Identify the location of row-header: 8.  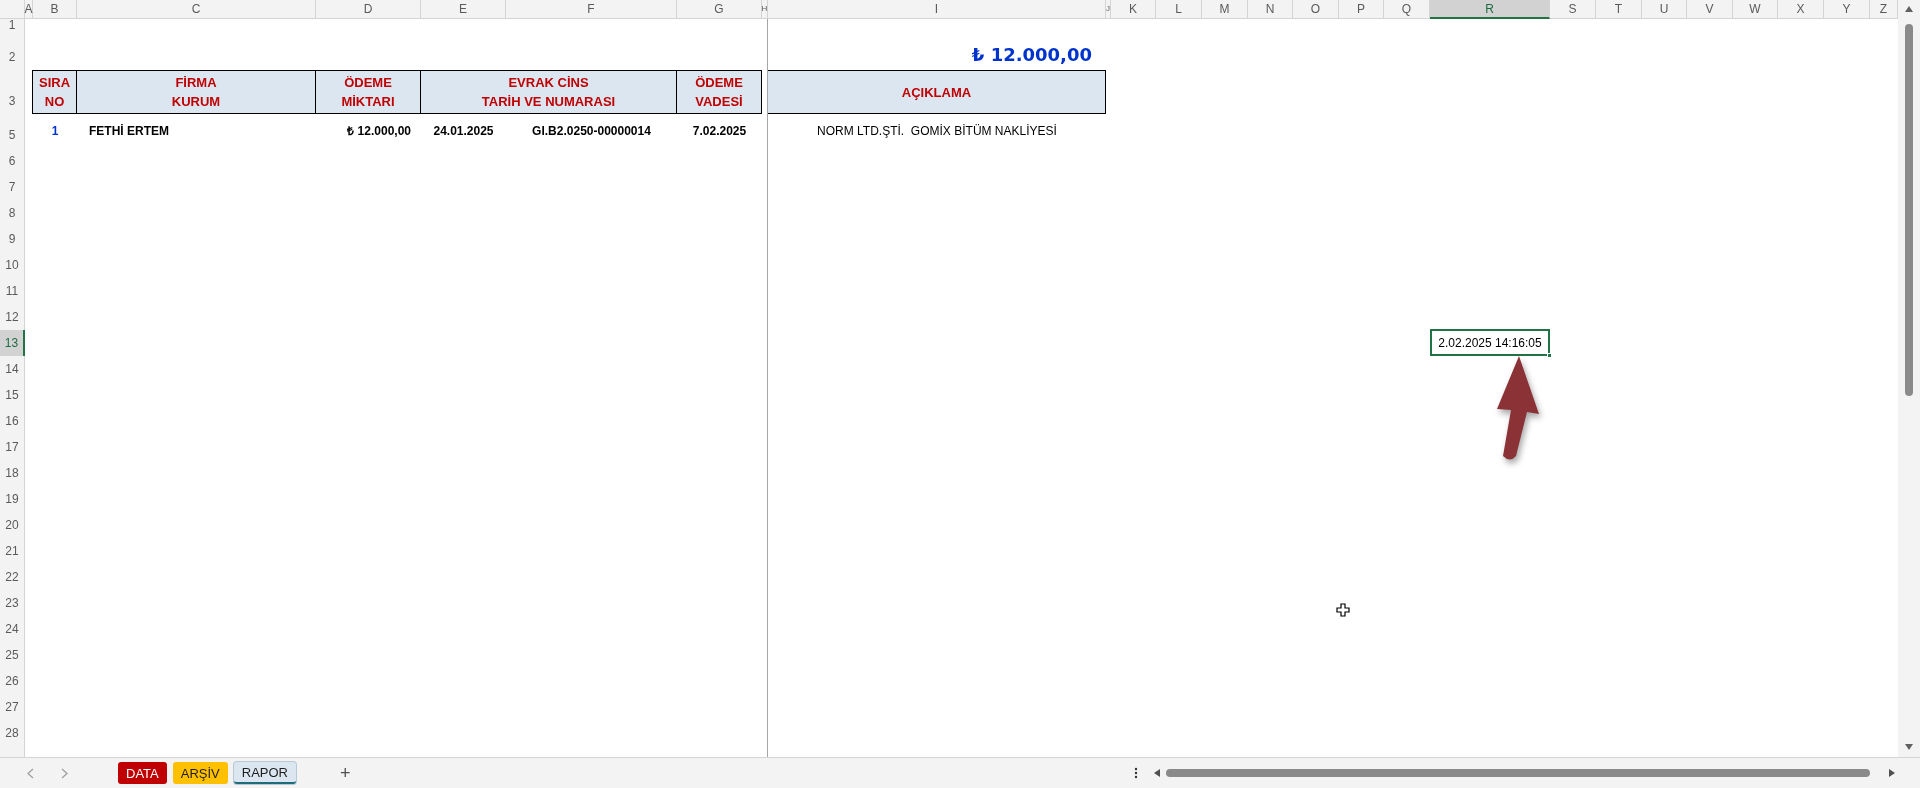
(12, 213).